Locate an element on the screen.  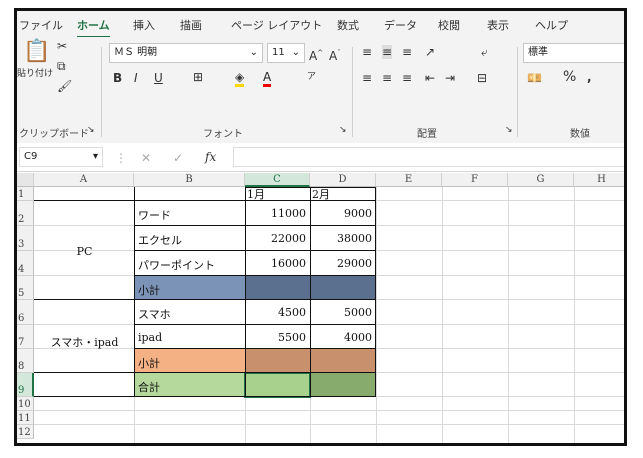
excel-feb: 38000 is located at coordinates (341, 238).